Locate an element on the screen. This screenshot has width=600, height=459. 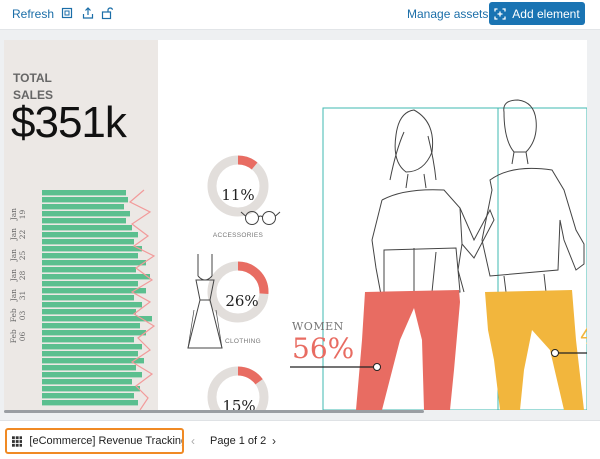
top-toolbar: Refresh Manage assets Add element is located at coordinates (300, 15).